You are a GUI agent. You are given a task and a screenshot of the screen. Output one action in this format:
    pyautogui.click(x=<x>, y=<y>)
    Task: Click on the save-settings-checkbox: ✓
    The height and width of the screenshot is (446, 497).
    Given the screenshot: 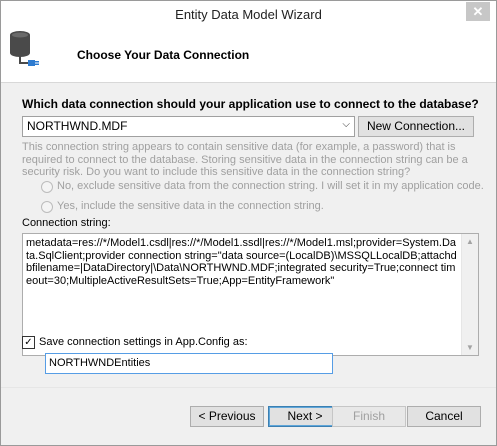 What is the action you would take?
    pyautogui.click(x=28, y=342)
    